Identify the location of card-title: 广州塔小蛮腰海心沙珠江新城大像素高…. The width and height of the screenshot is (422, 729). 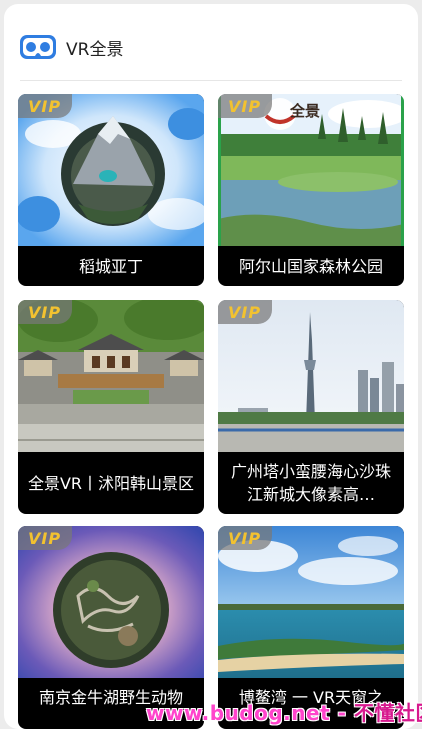
(310, 483).